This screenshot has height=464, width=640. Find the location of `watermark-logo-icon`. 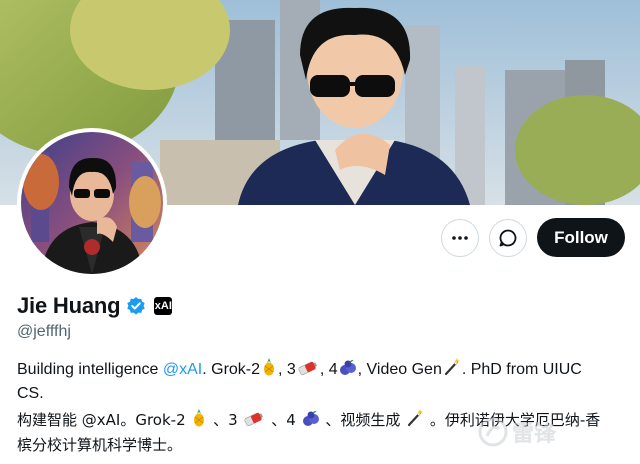

watermark-logo-icon is located at coordinates (493, 432).